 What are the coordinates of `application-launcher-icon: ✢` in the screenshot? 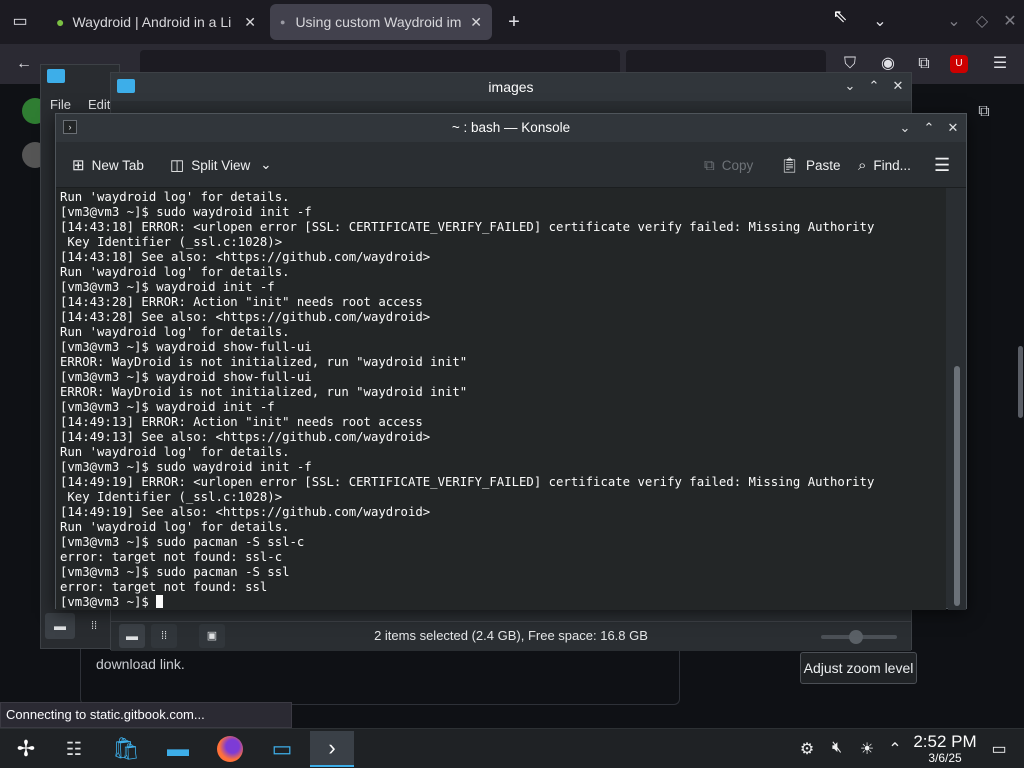 It's located at (26, 749).